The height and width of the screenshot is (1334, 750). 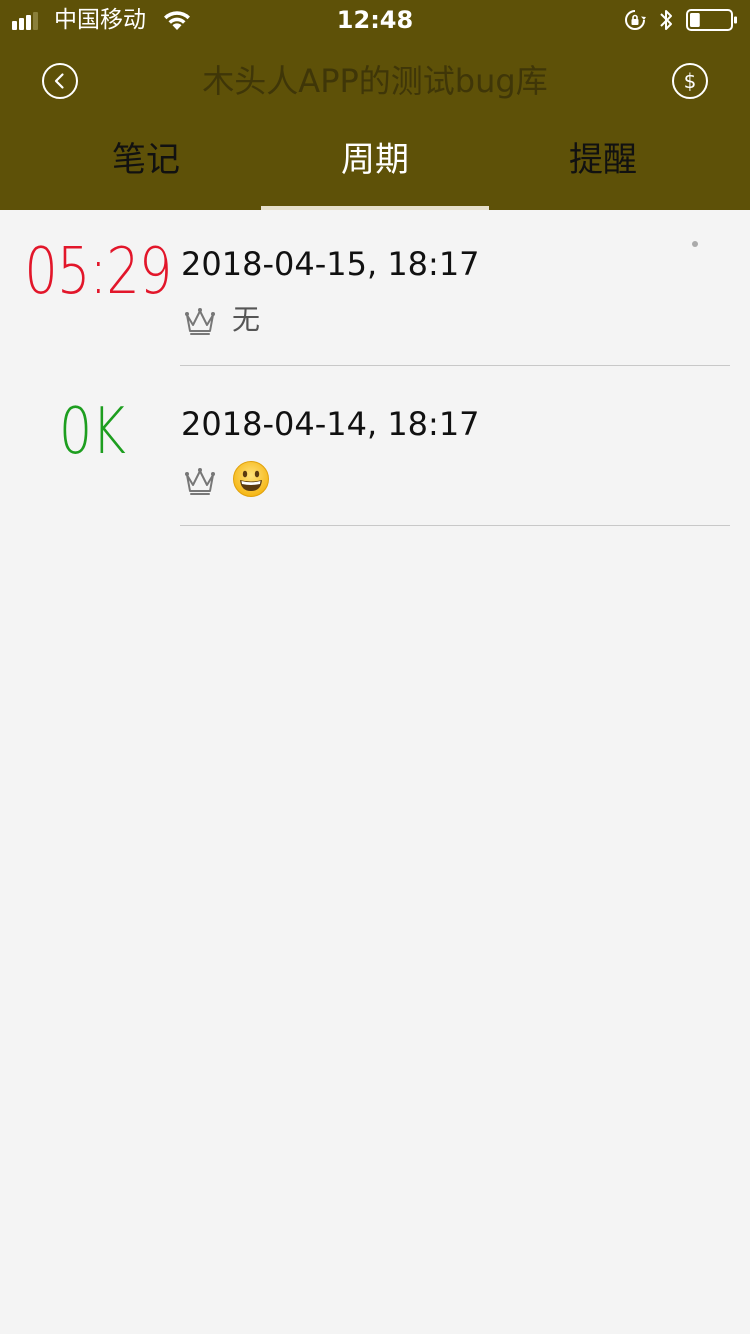 I want to click on tab-cycle: 周期, so click(x=375, y=165).